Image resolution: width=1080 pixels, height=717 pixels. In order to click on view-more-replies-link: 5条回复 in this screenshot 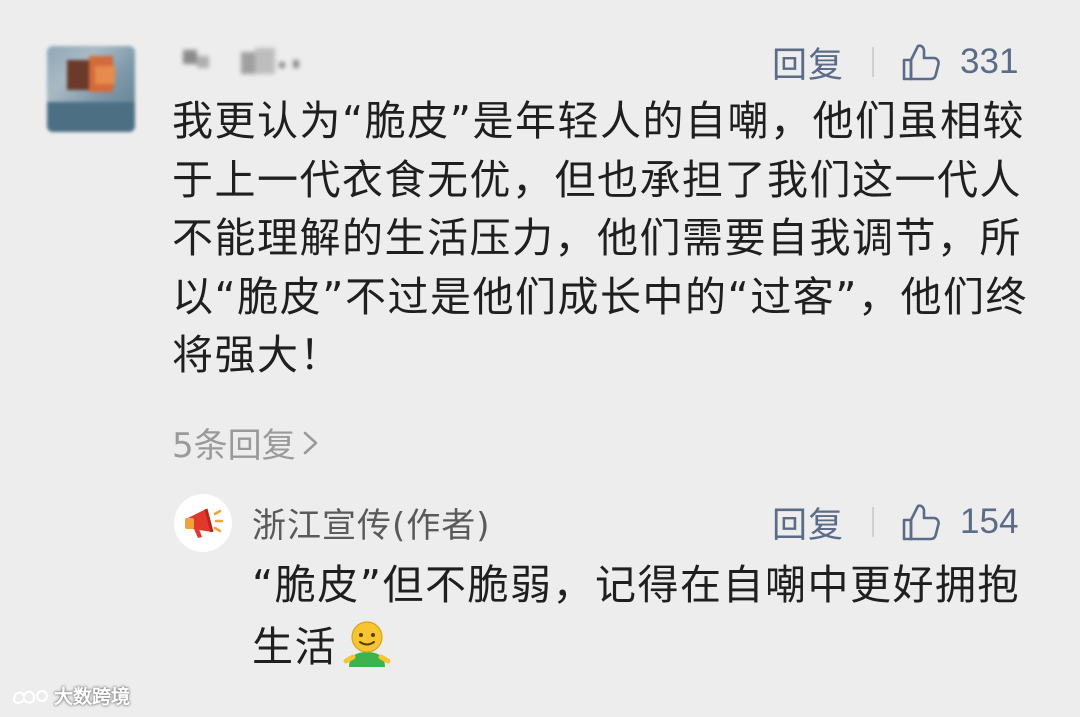, I will do `click(247, 442)`.